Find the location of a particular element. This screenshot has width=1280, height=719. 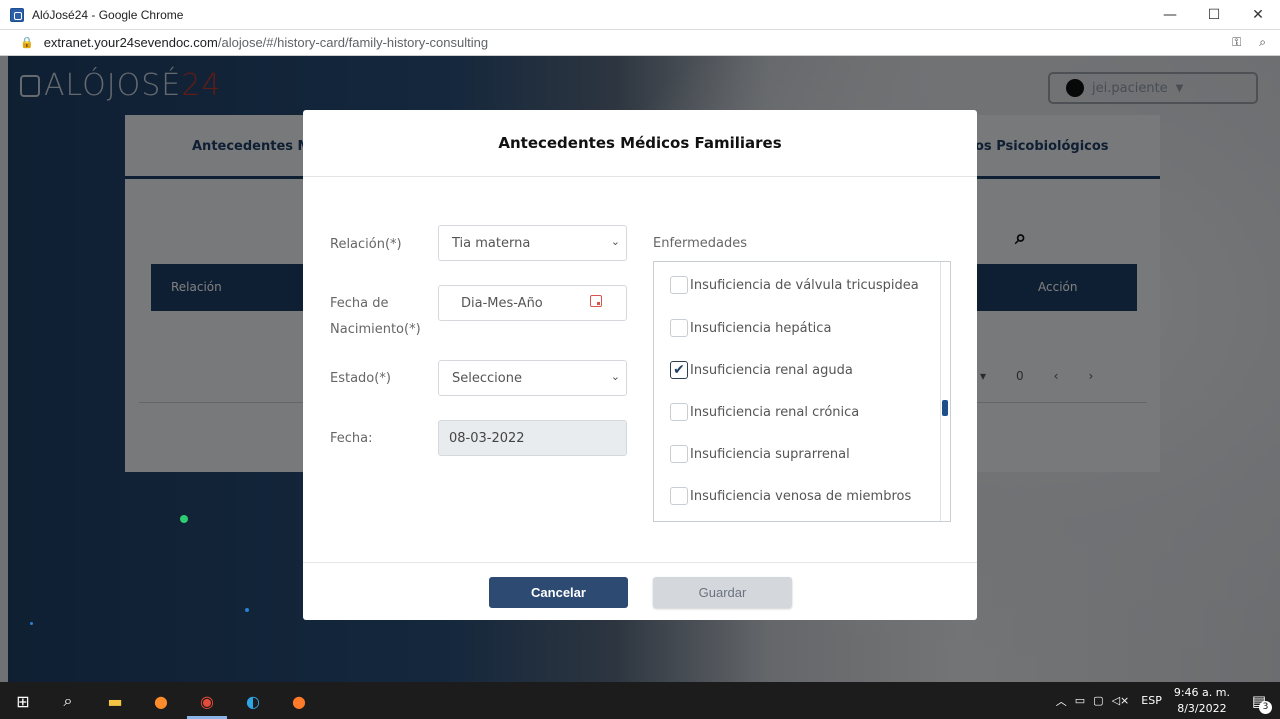

relation-label: Relación(*) is located at coordinates (366, 244).